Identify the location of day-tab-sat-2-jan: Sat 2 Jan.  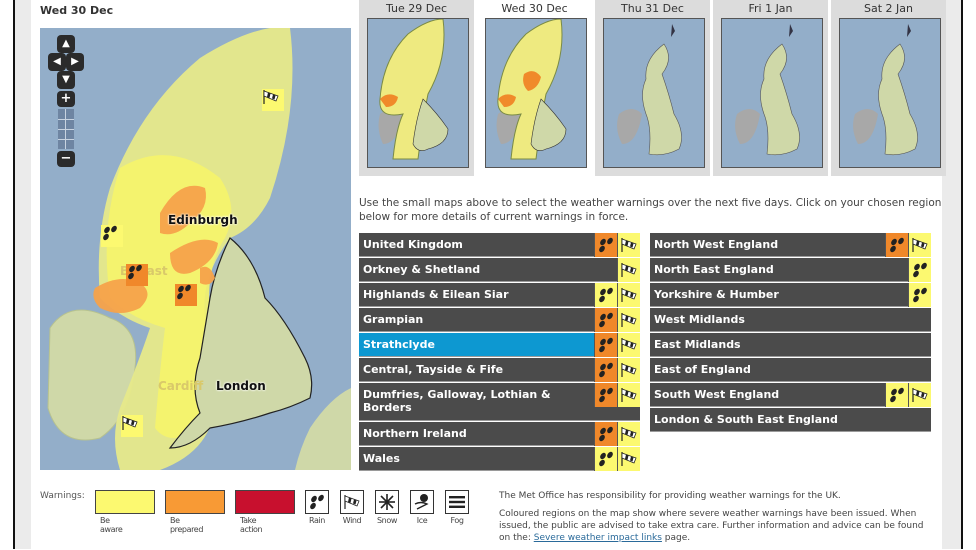
(888, 88).